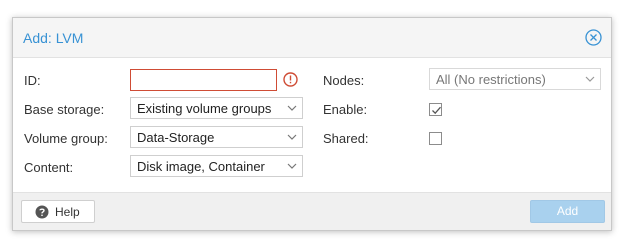 This screenshot has height=244, width=624. I want to click on dialog-title: Add: LVM, so click(53, 38).